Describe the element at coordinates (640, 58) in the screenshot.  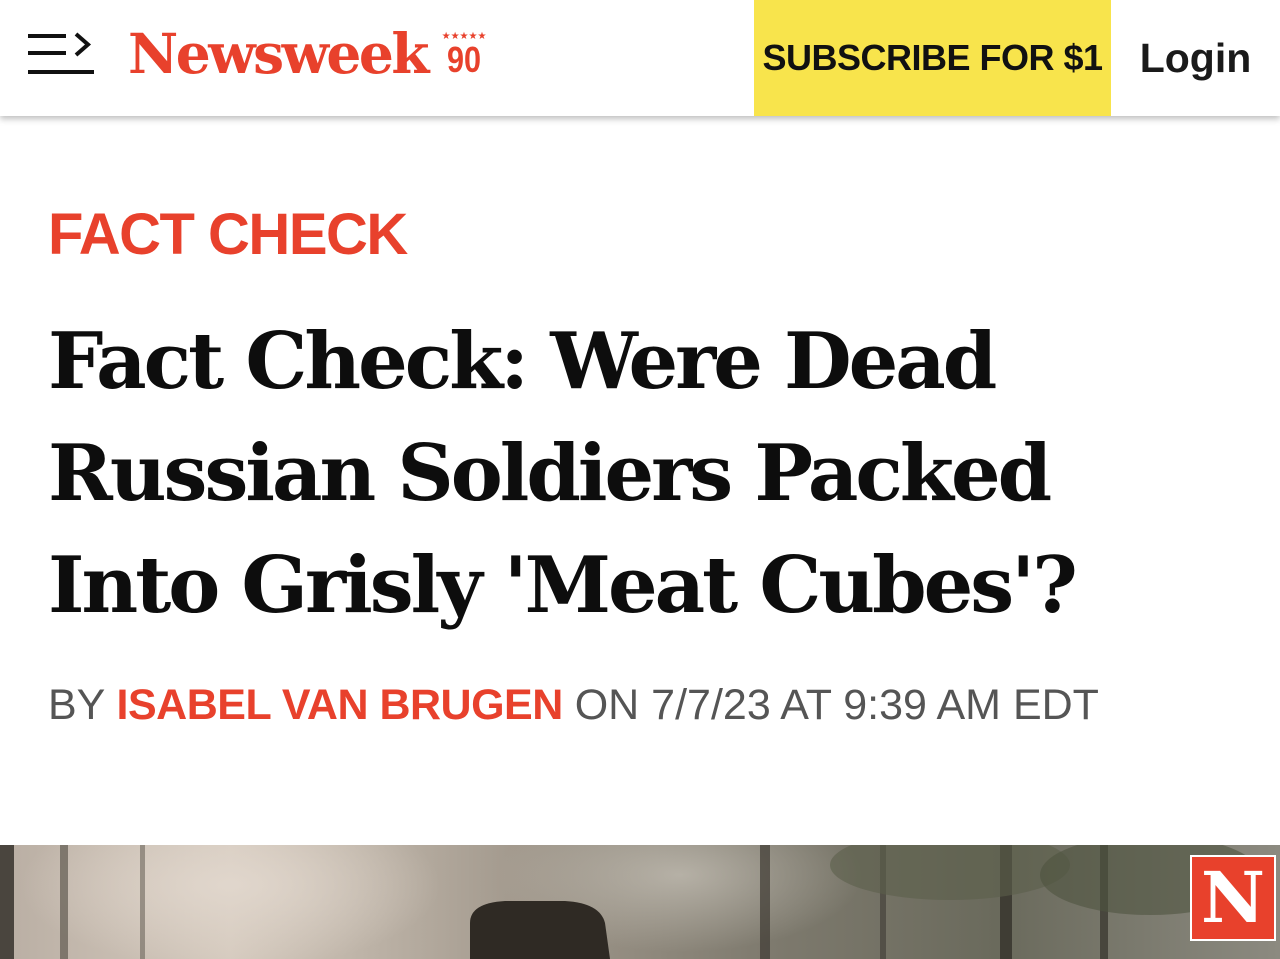
I see `site-header: Newsweek ★★★★★ 90 SUBSCRIBE FOR $1 Login` at that location.